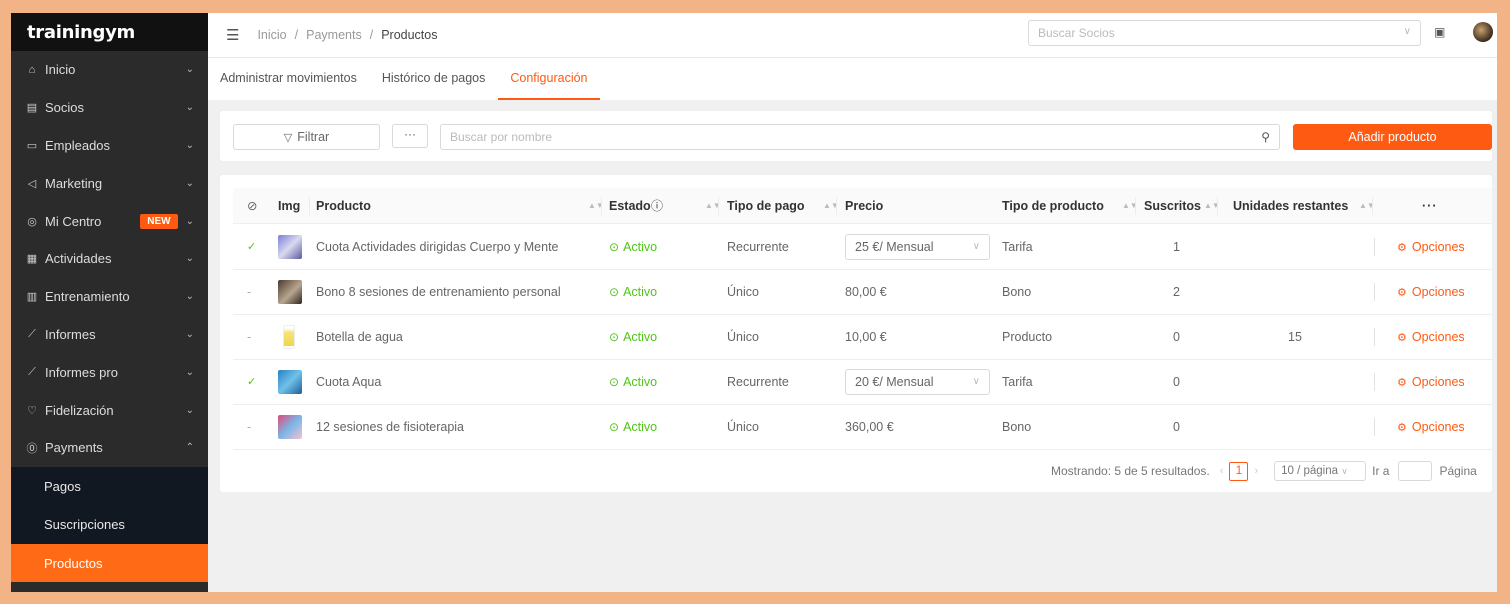 The height and width of the screenshot is (604, 1510). Describe the element at coordinates (109, 146) in the screenshot. I see `sidebar-item-empleados: ▭ Empleados ⌄` at that location.